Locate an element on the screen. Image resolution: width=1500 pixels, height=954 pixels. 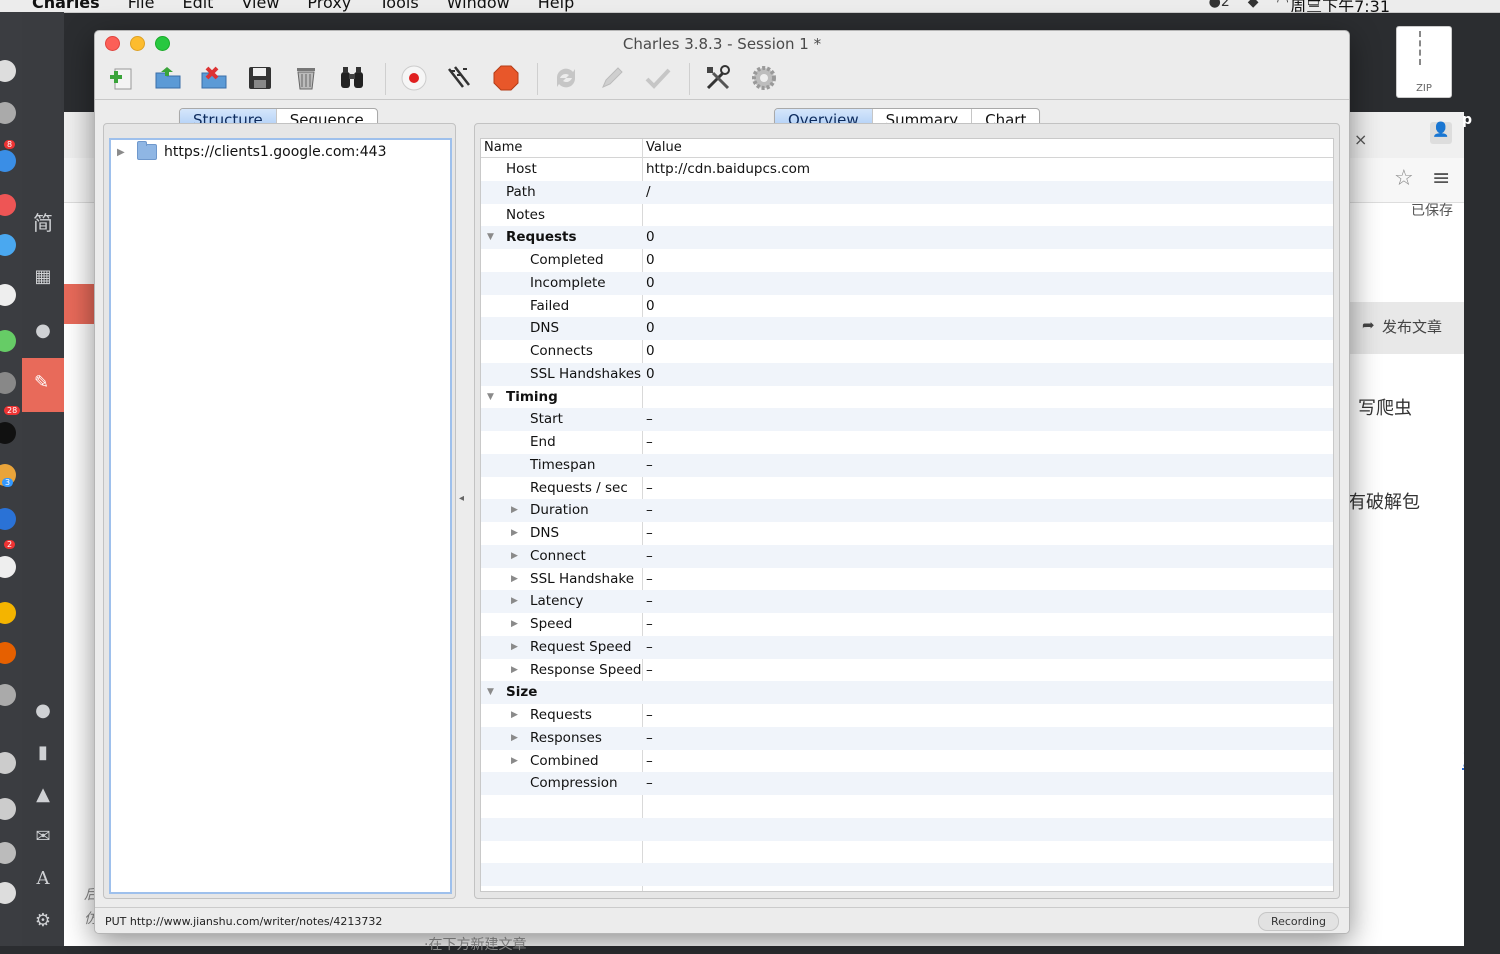
zip-file-icon: ZIP is located at coordinates (1424, 62).